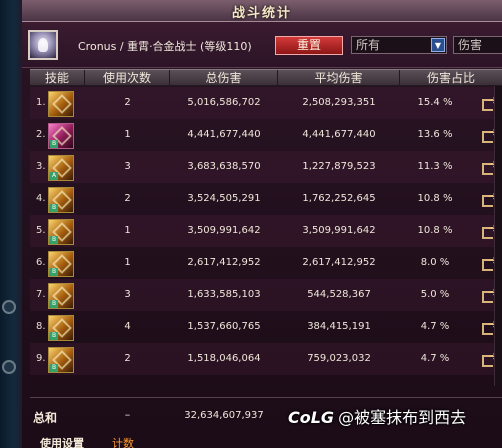  Describe the element at coordinates (127, 414) in the screenshot. I see `totals-uses: –` at that location.